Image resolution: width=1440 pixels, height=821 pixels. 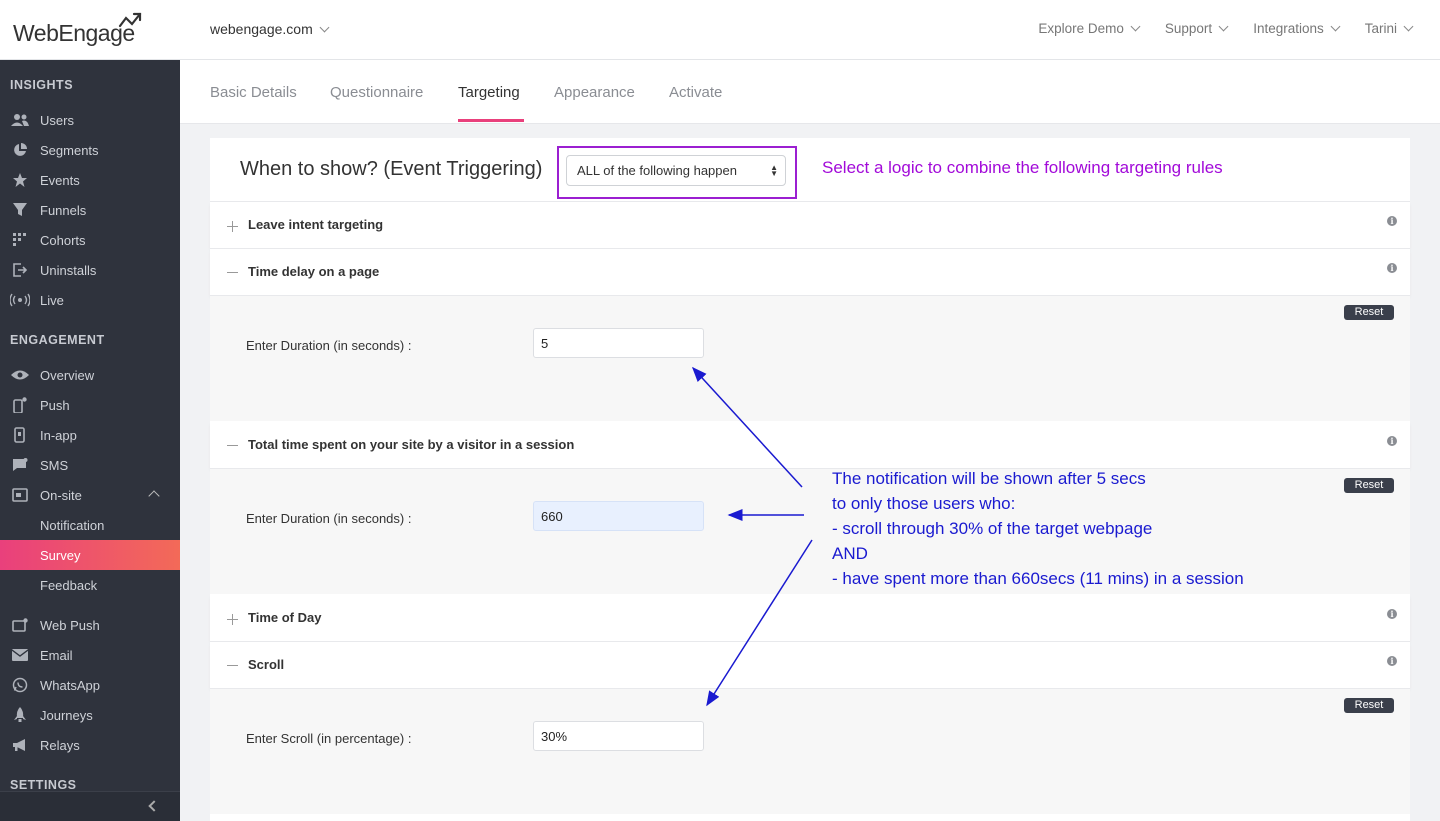 What do you see at coordinates (90, 435) in the screenshot?
I see `sidebar-item-in-app: In-app` at bounding box center [90, 435].